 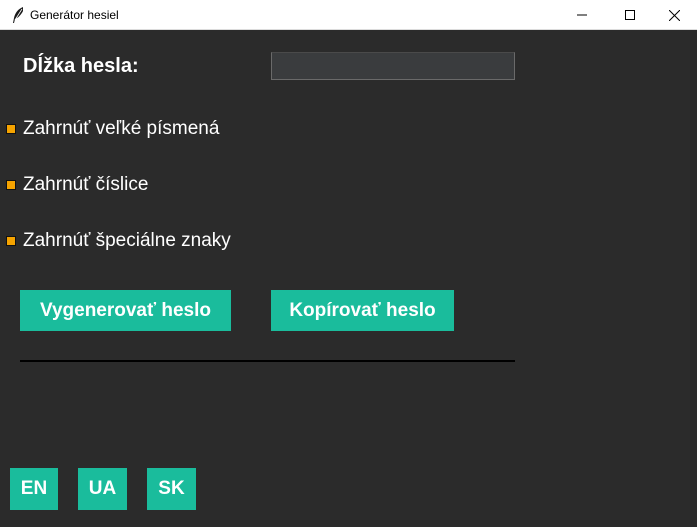 What do you see at coordinates (11, 185) in the screenshot?
I see `digits-checkbox` at bounding box center [11, 185].